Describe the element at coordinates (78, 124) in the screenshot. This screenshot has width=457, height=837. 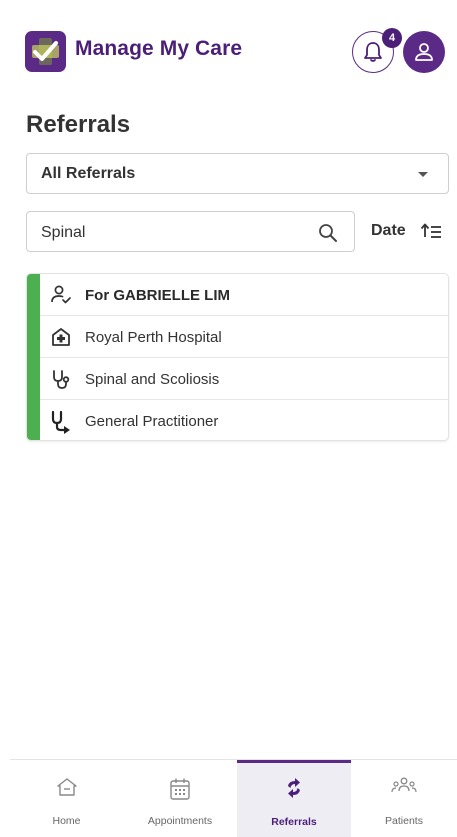
I see `page-title: Referrals` at that location.